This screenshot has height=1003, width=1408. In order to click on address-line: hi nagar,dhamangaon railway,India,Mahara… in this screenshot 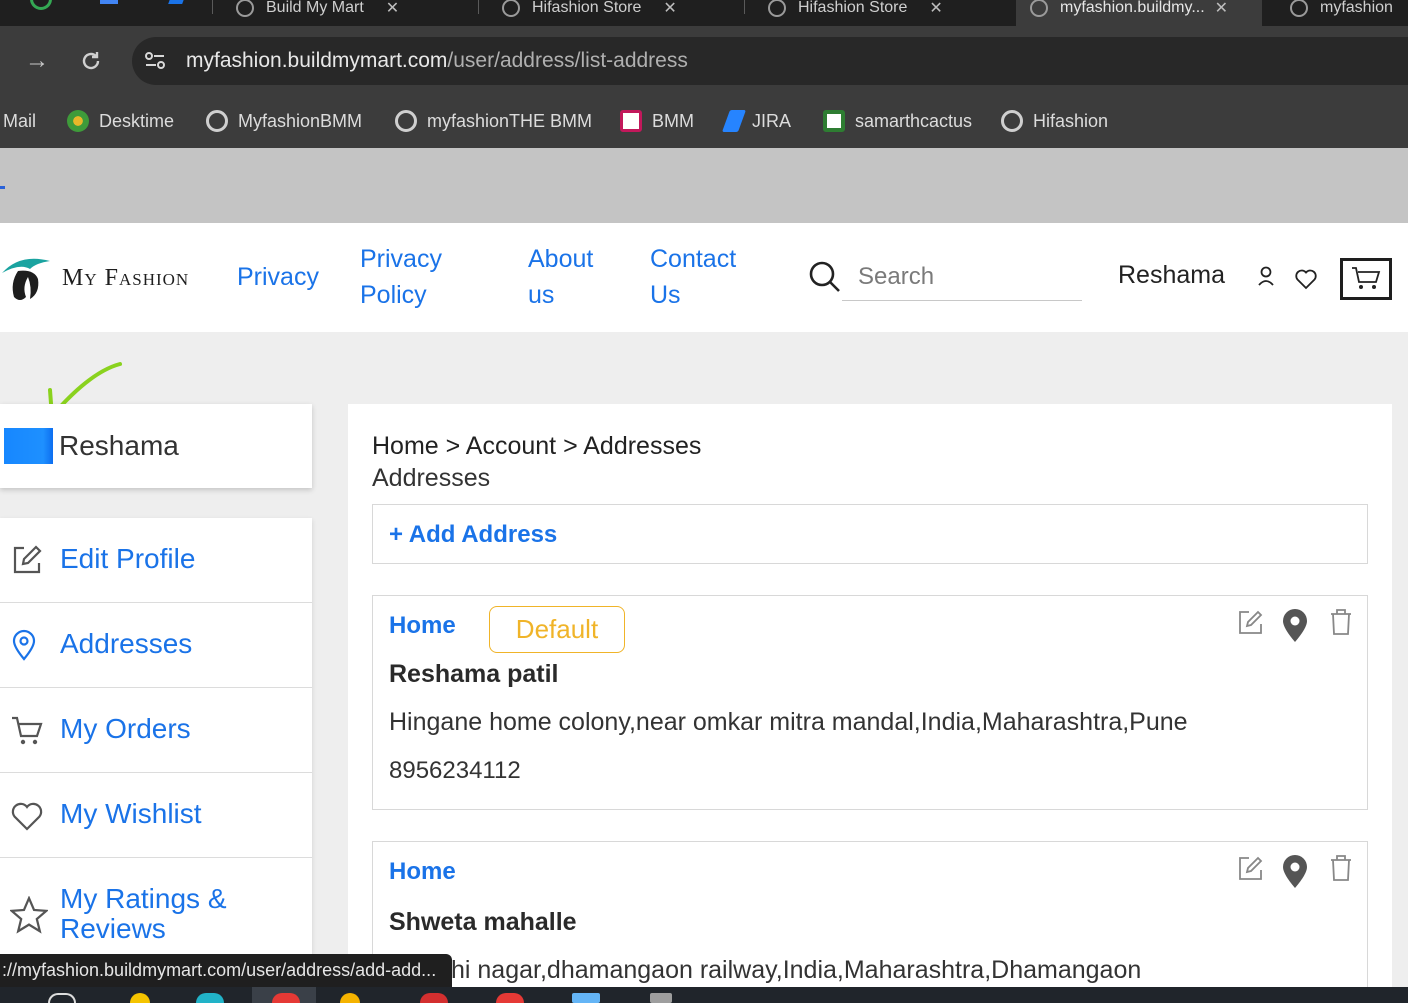, I will do `click(796, 970)`.